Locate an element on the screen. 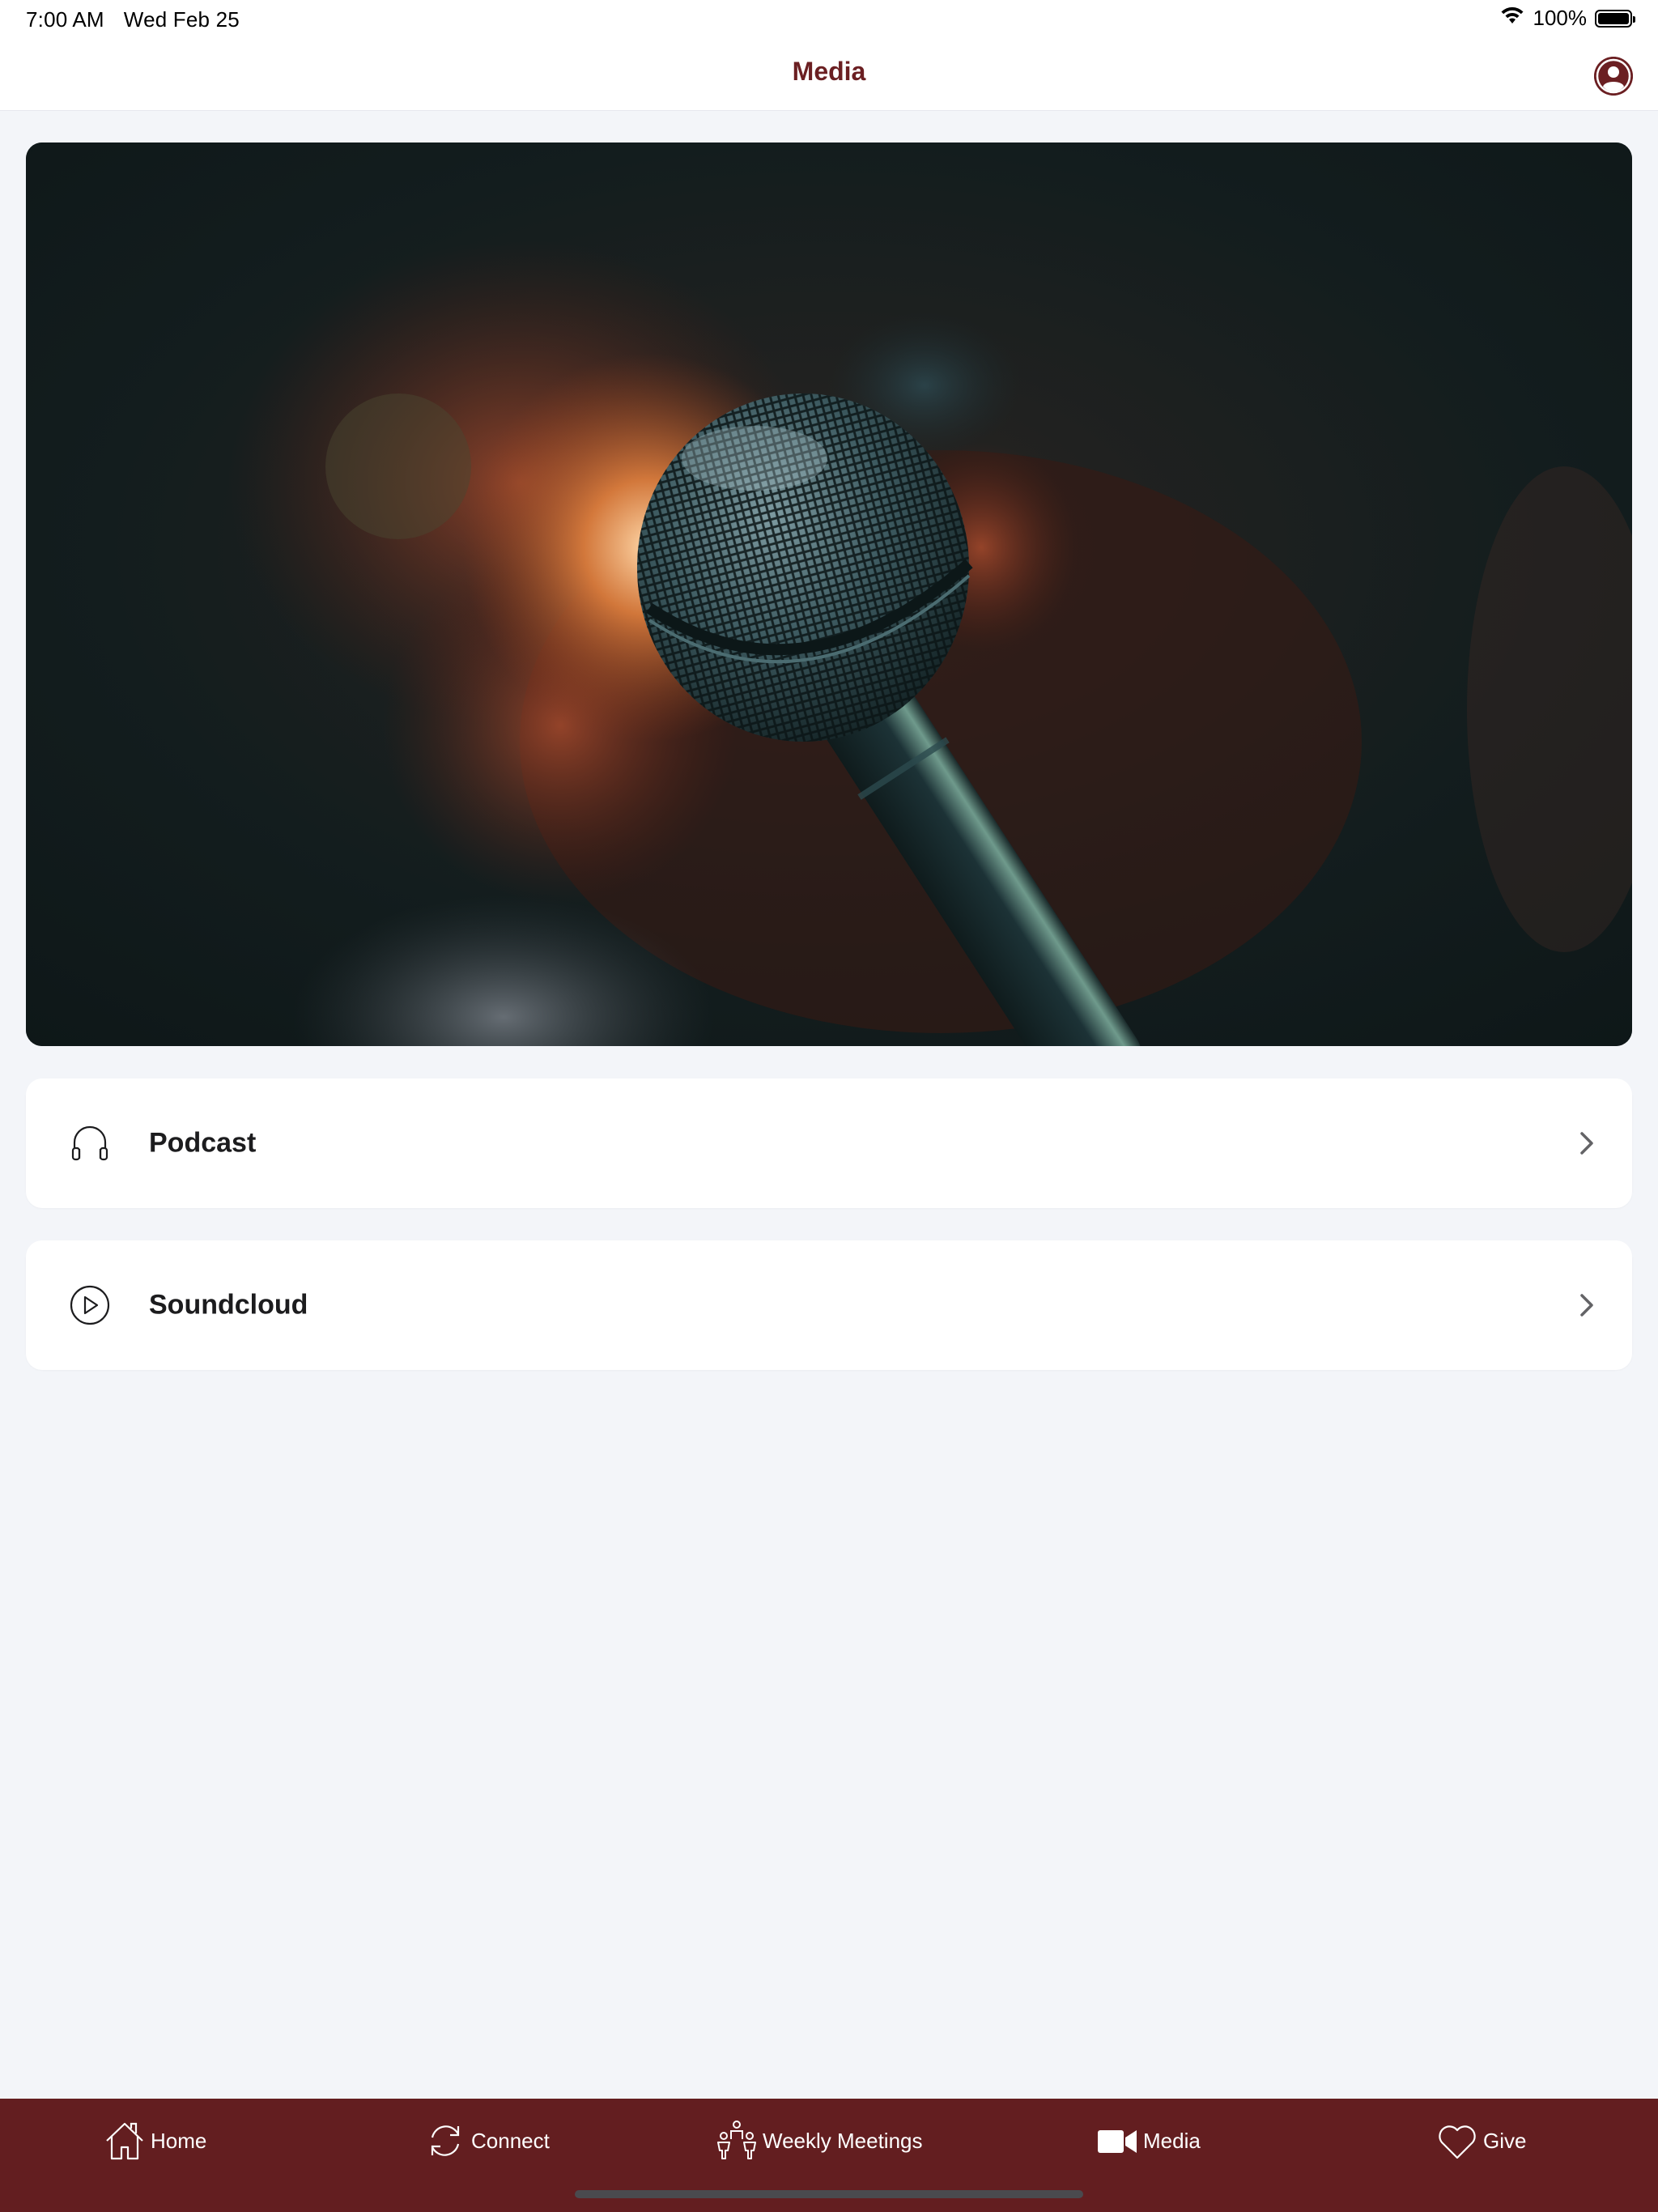 Image resolution: width=1658 pixels, height=2212 pixels. tab-connect: Connect is located at coordinates (487, 2140).